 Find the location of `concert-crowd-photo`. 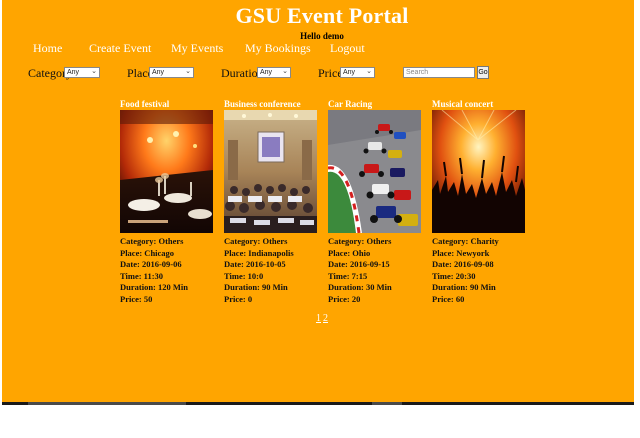

concert-crowd-photo is located at coordinates (478, 171).